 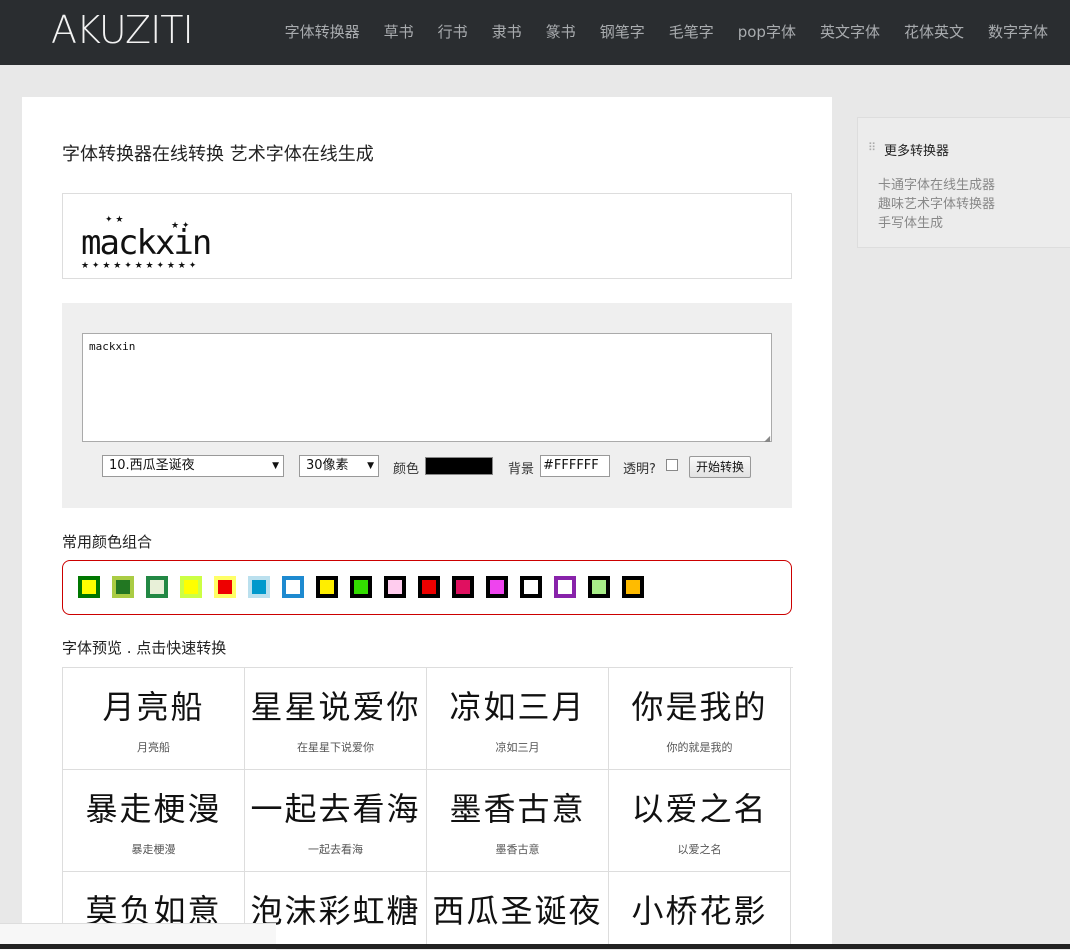 I want to click on sidebar-link-fun-art: 趣味艺术字体转换器, so click(x=936, y=202).